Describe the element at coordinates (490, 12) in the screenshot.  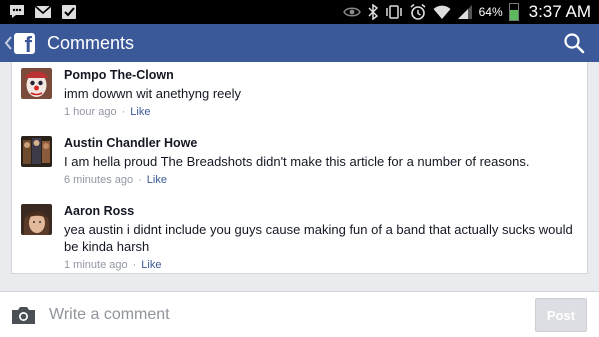
I see `battery-percent: 64%` at that location.